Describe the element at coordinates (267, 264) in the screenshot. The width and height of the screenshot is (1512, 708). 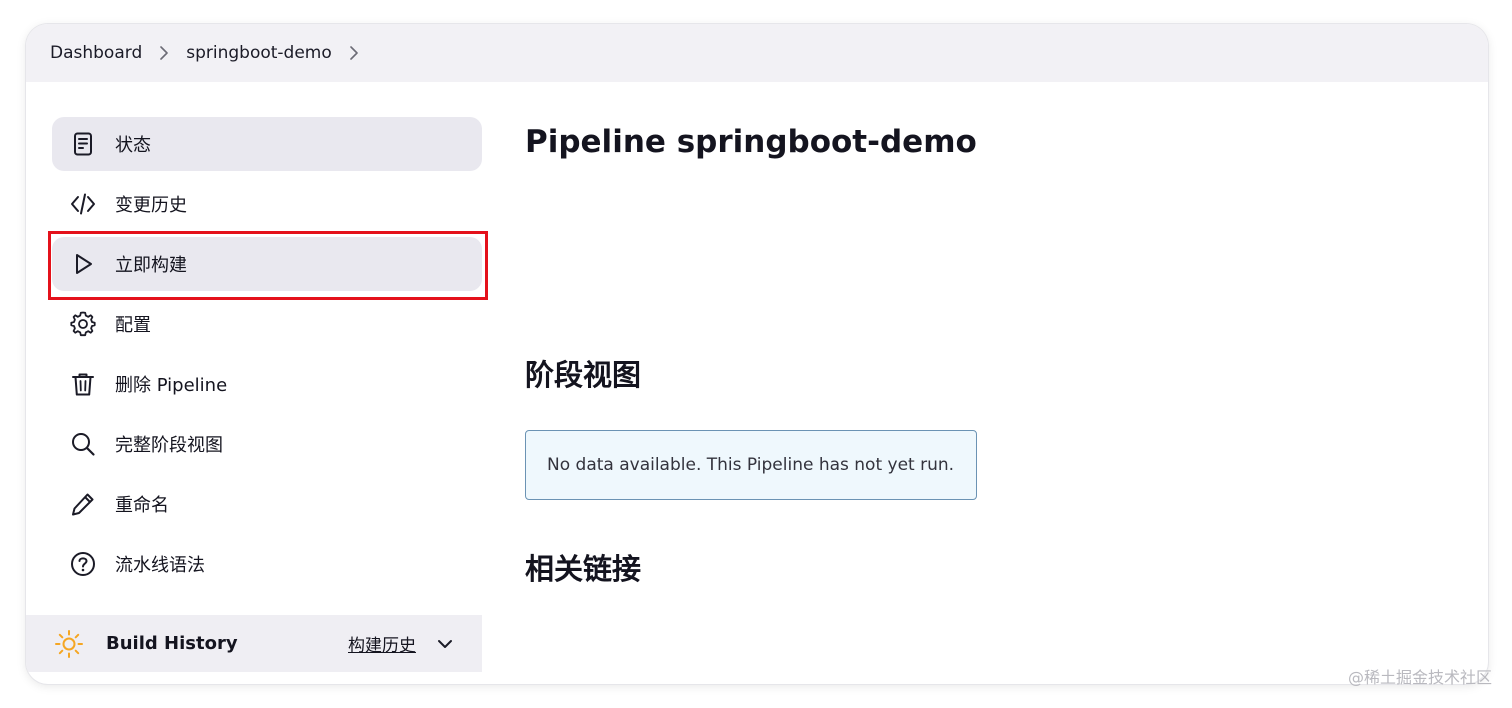
I see `sidebar-item-build-now: 立即构建` at that location.